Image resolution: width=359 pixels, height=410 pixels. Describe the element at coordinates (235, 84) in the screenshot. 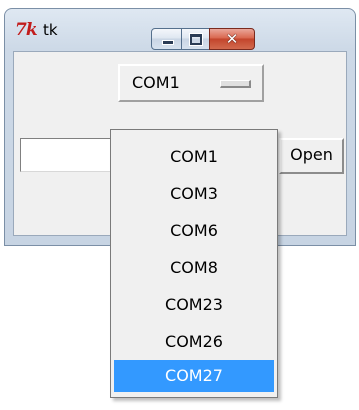

I see `option-menu-indicator-icon` at that location.